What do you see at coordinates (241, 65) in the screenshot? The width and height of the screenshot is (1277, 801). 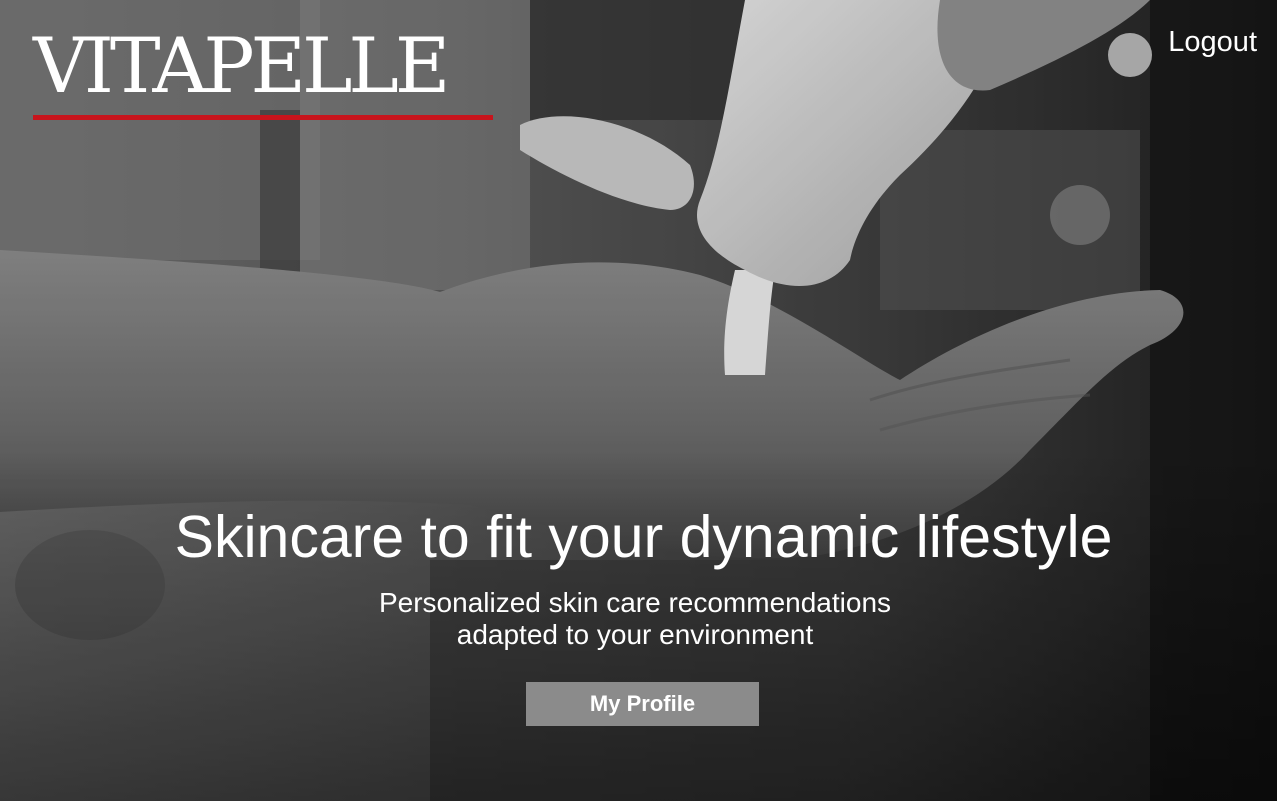 I see `brand-name: VITAPELLE` at bounding box center [241, 65].